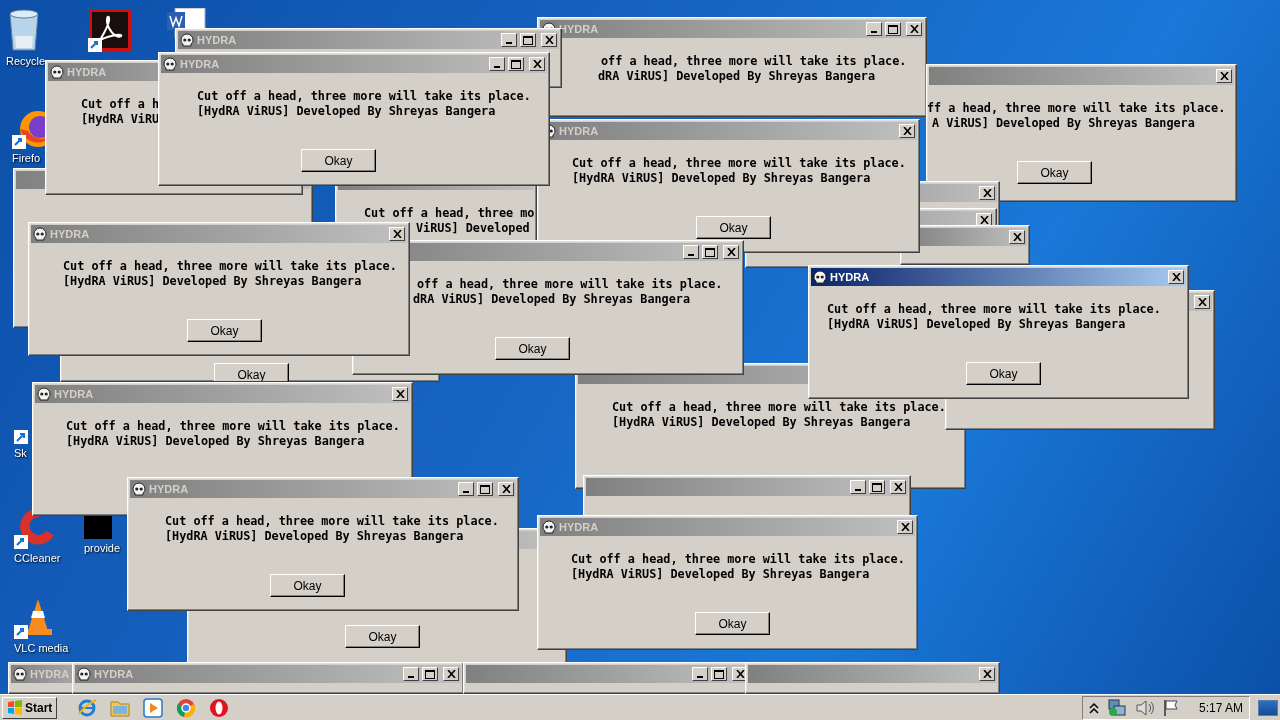 Image resolution: width=1280 pixels, height=720 pixels. I want to click on icon-label: CCleaner, so click(37, 558).